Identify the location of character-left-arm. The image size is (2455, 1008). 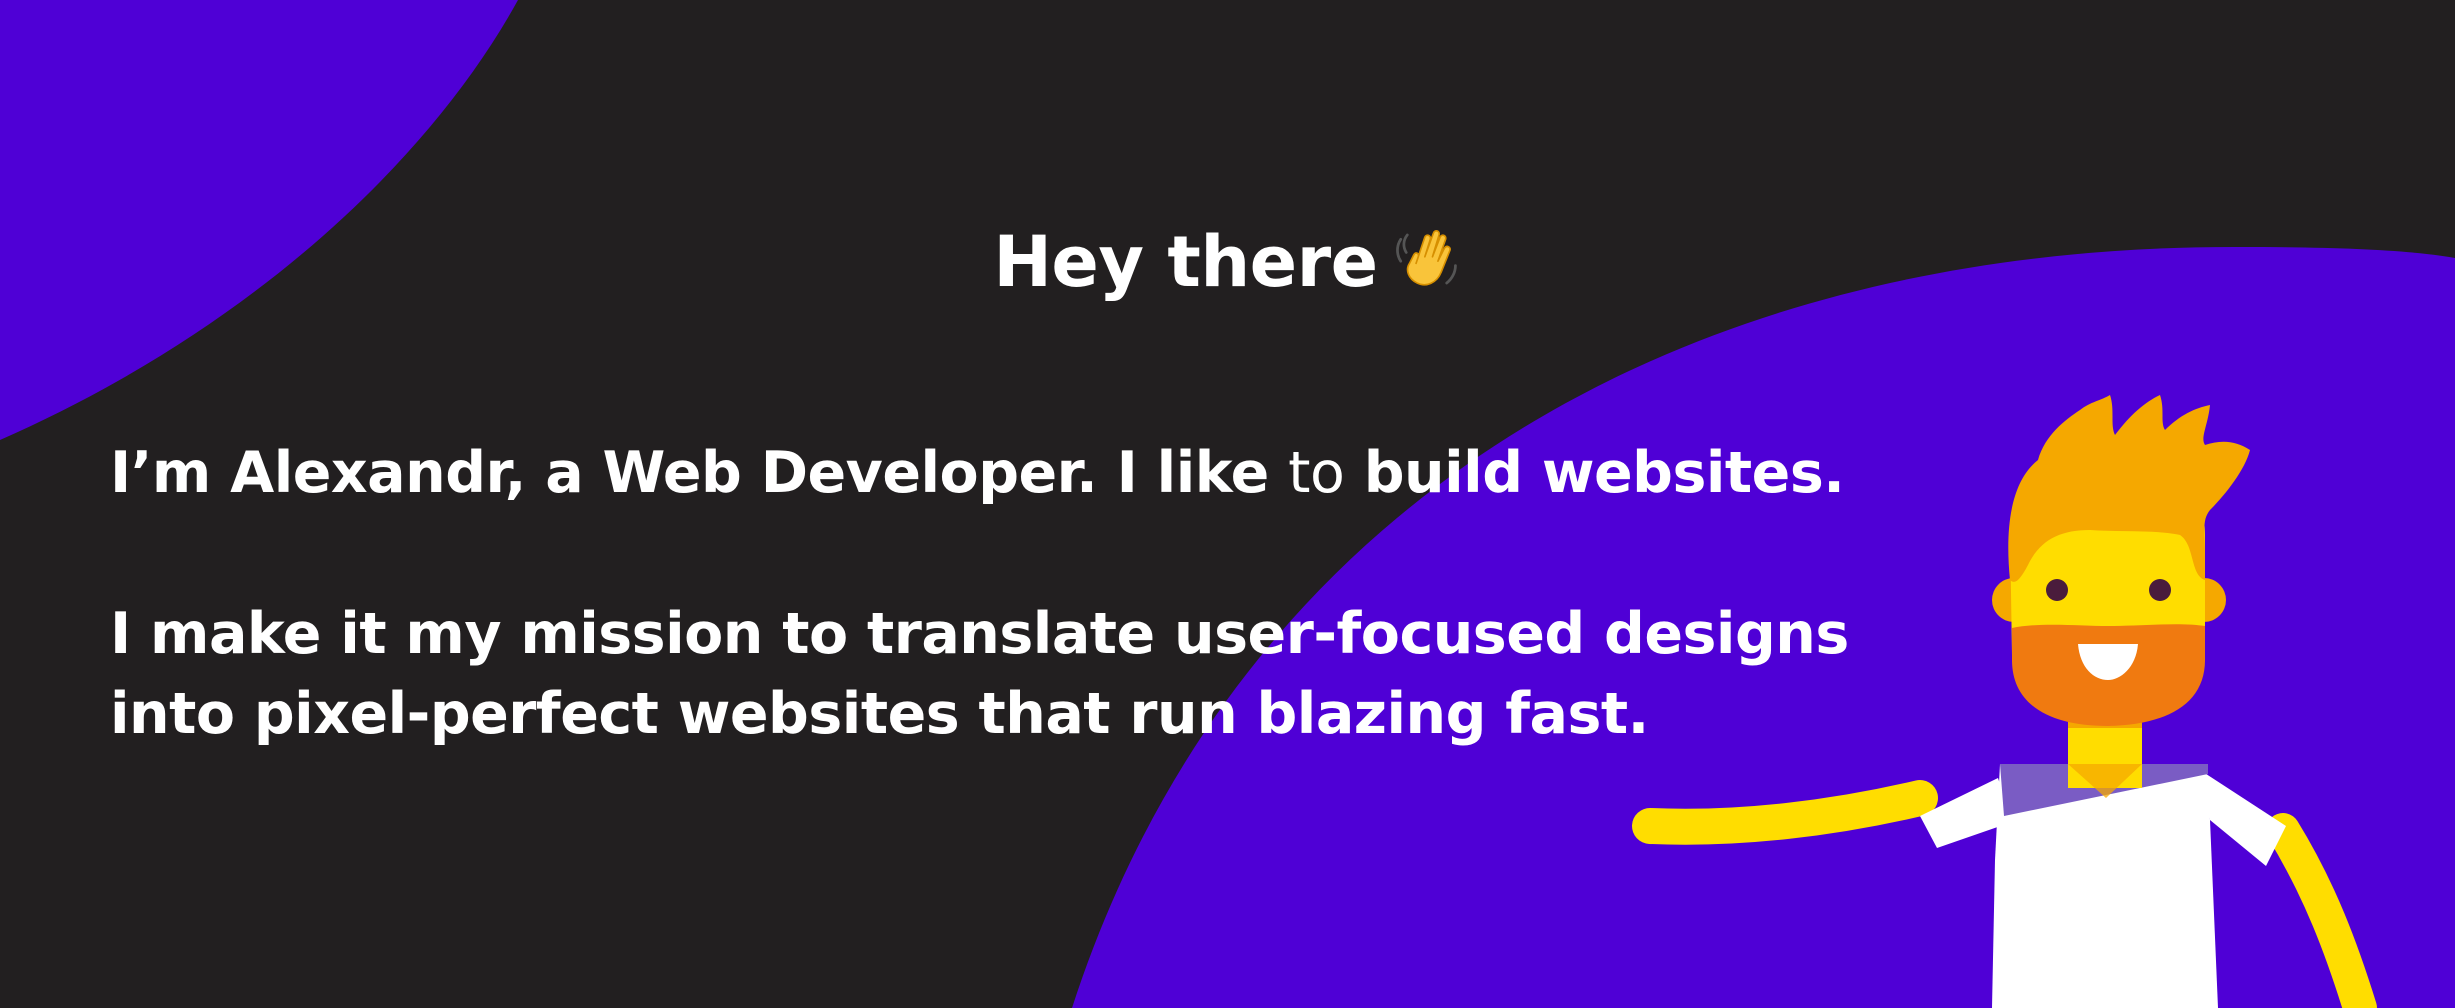
(2321, 910).